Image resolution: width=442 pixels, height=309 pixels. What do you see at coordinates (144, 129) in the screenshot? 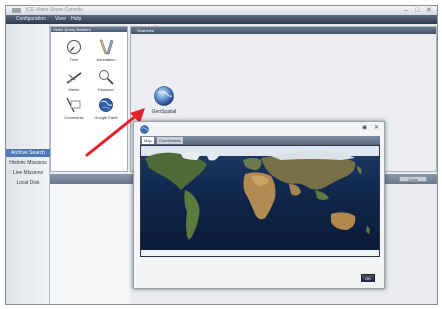
I see `dialog-globe-icon` at bounding box center [144, 129].